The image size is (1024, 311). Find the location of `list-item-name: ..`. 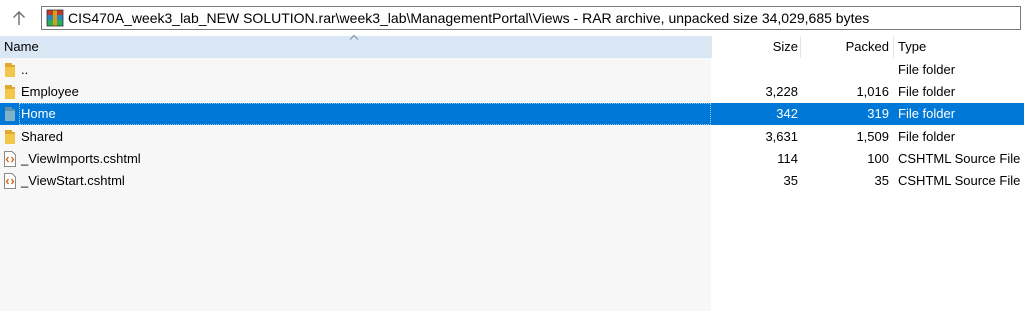

list-item-name: .. is located at coordinates (25, 69).